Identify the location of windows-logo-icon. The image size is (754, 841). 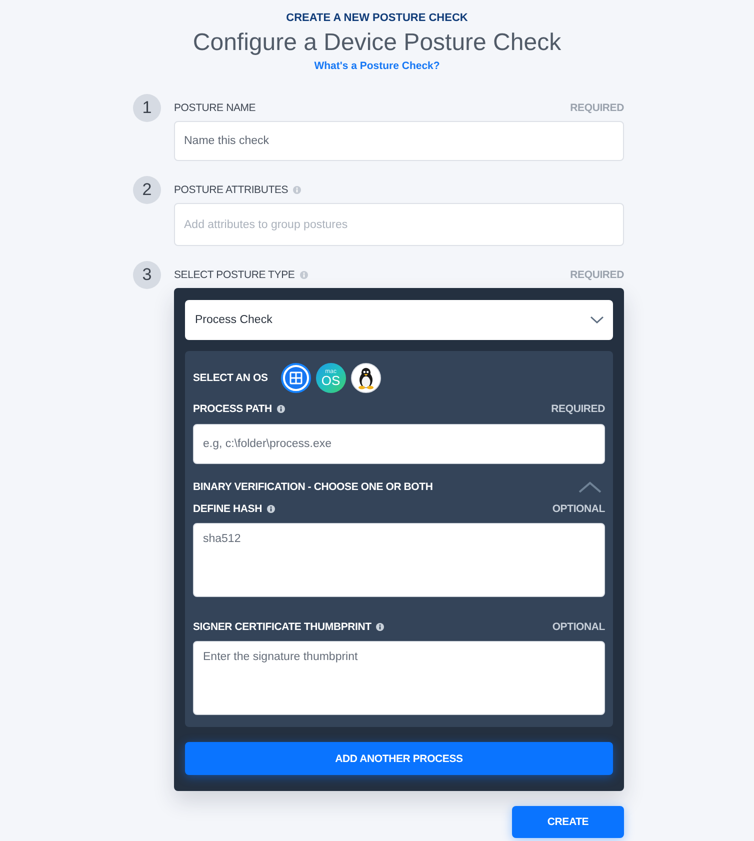
(295, 378).